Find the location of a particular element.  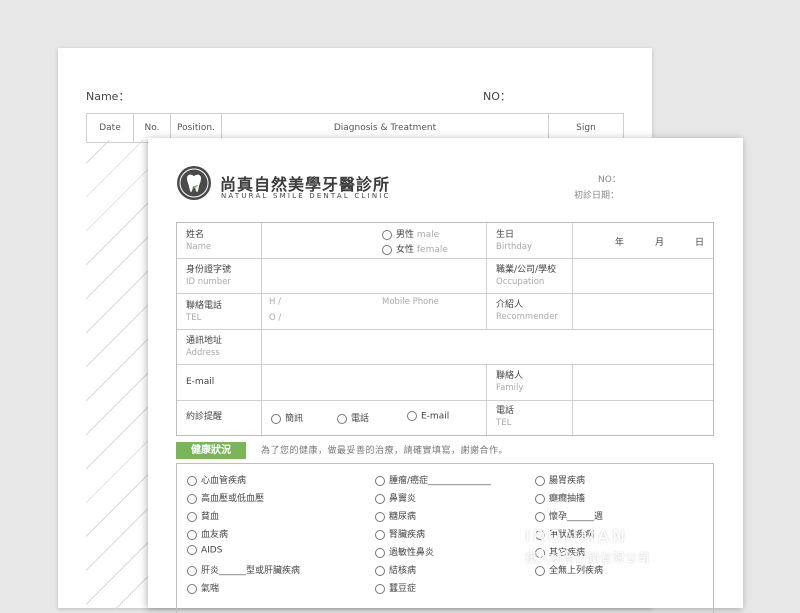

gender-male-radio: 男性 male is located at coordinates (410, 233).